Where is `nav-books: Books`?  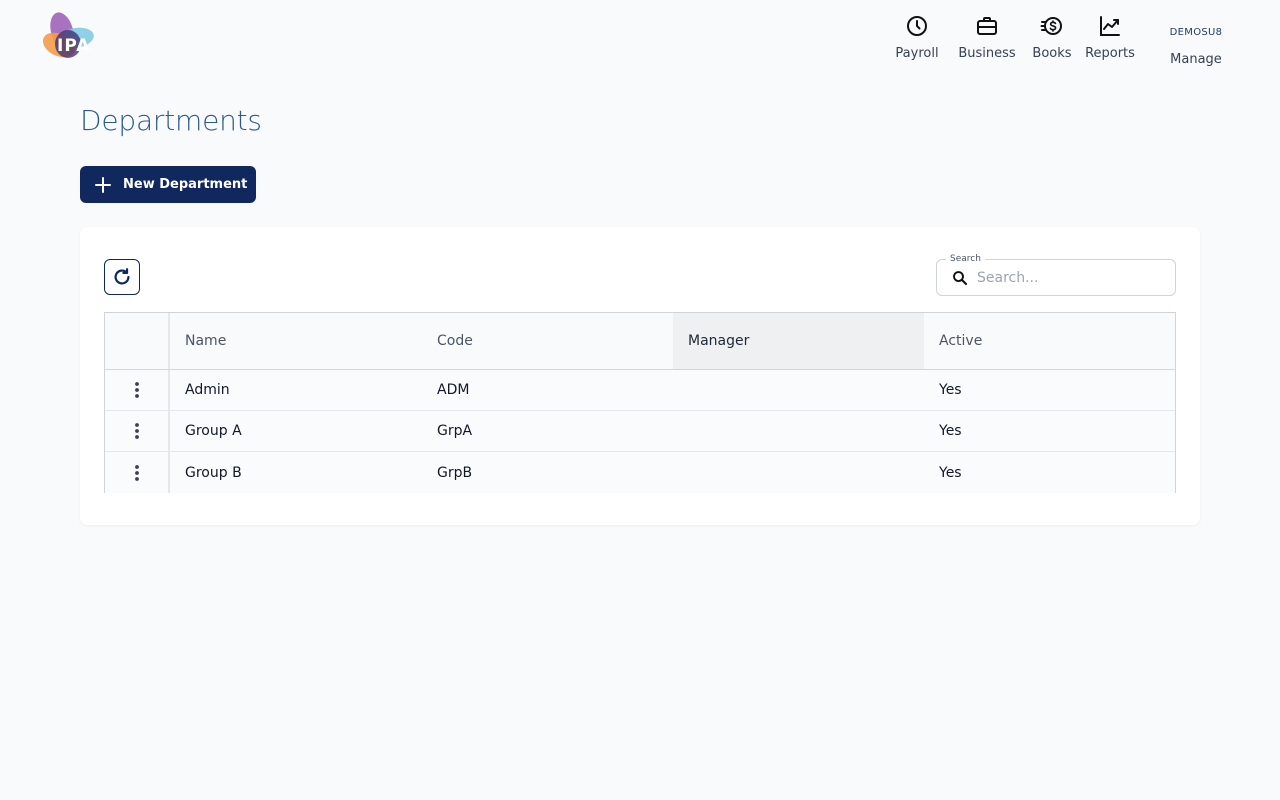 nav-books: Books is located at coordinates (1052, 42).